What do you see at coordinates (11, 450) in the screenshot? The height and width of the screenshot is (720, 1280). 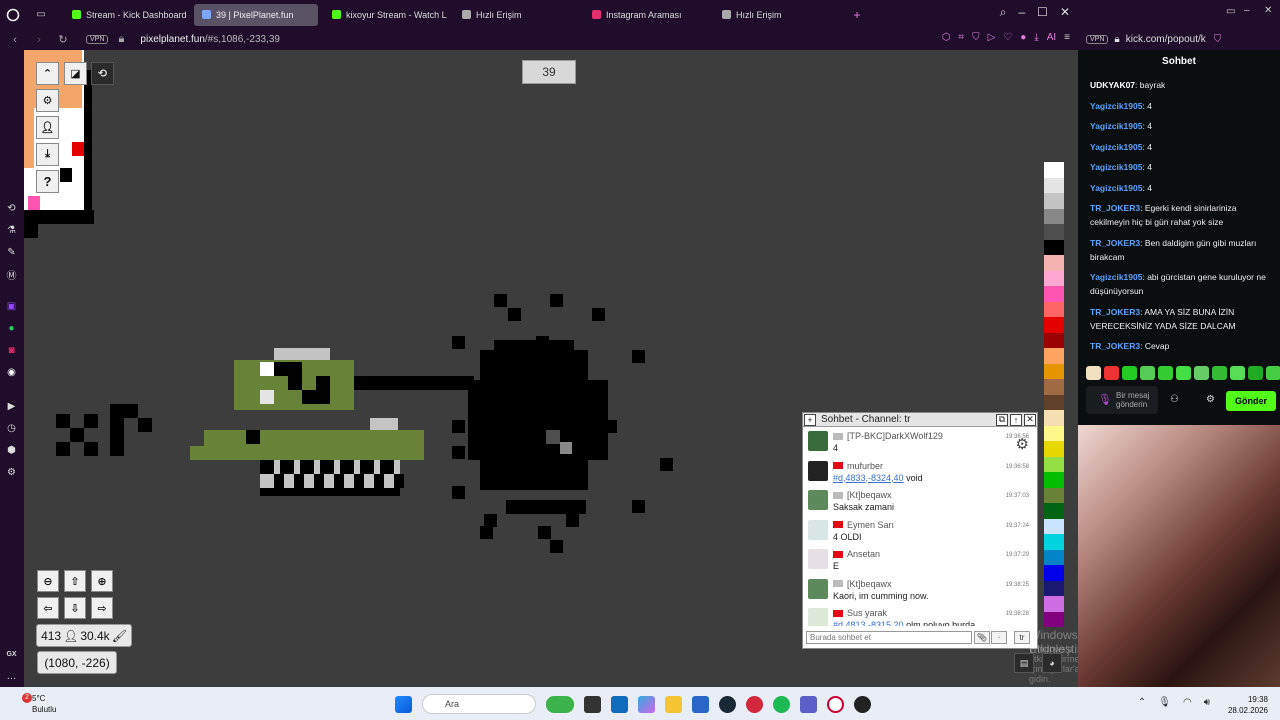 I see `cube-icon: ⬢` at bounding box center [11, 450].